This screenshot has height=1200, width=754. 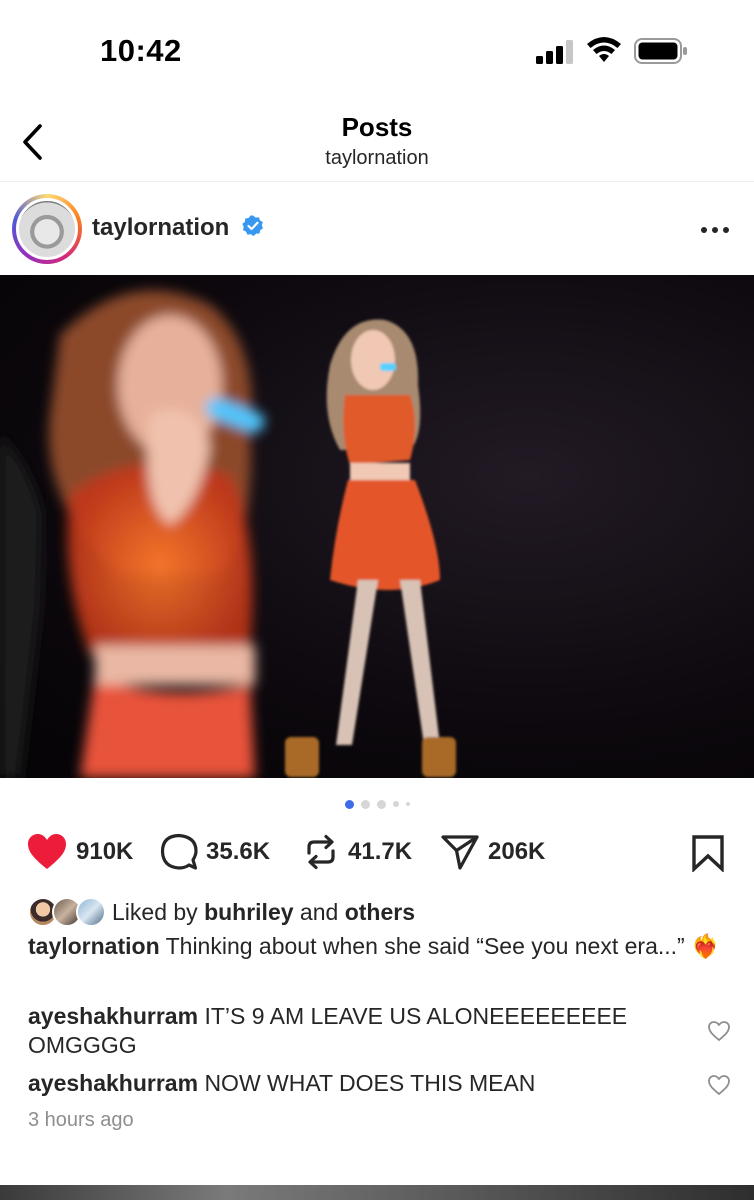 What do you see at coordinates (370, 1083) in the screenshot?
I see `comment-text: NOW WHAT DOES THIS MEAN` at bounding box center [370, 1083].